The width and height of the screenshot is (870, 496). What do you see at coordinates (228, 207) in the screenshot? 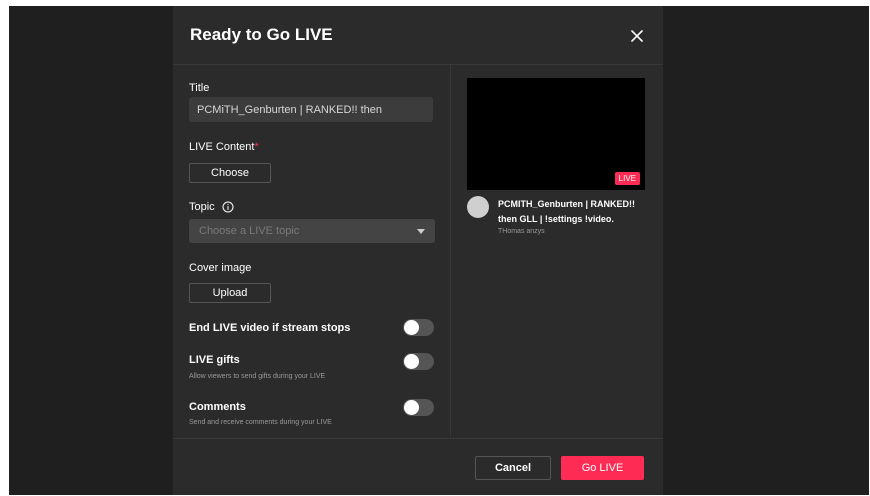
I see `info-icon` at bounding box center [228, 207].